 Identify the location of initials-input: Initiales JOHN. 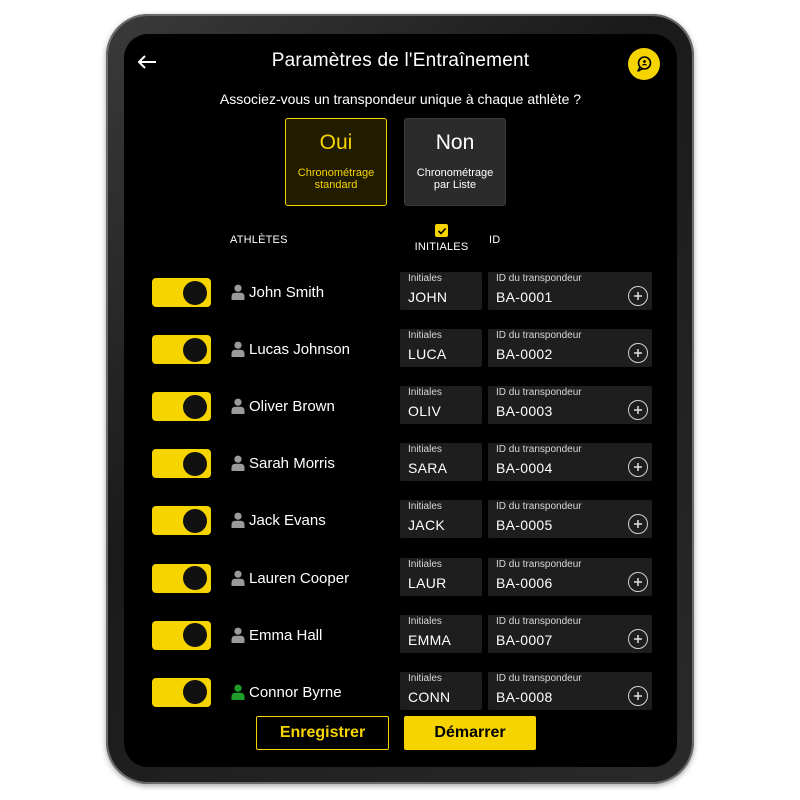
(441, 291).